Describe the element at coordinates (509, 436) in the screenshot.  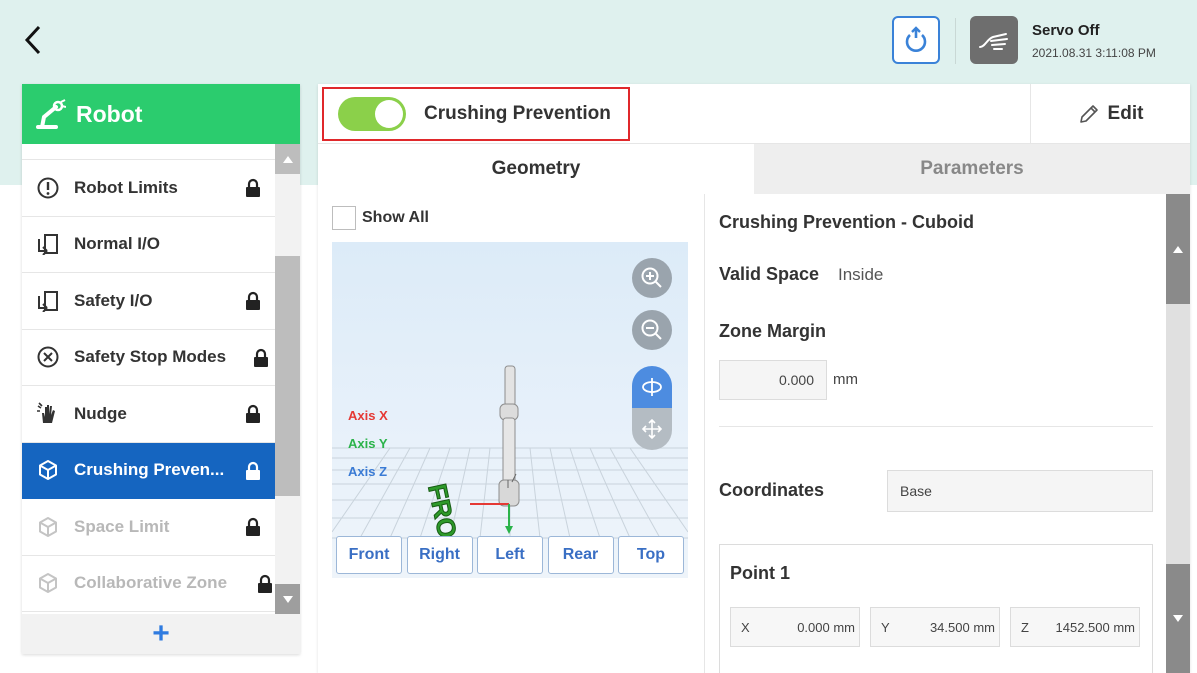
I see `robot-arm` at that location.